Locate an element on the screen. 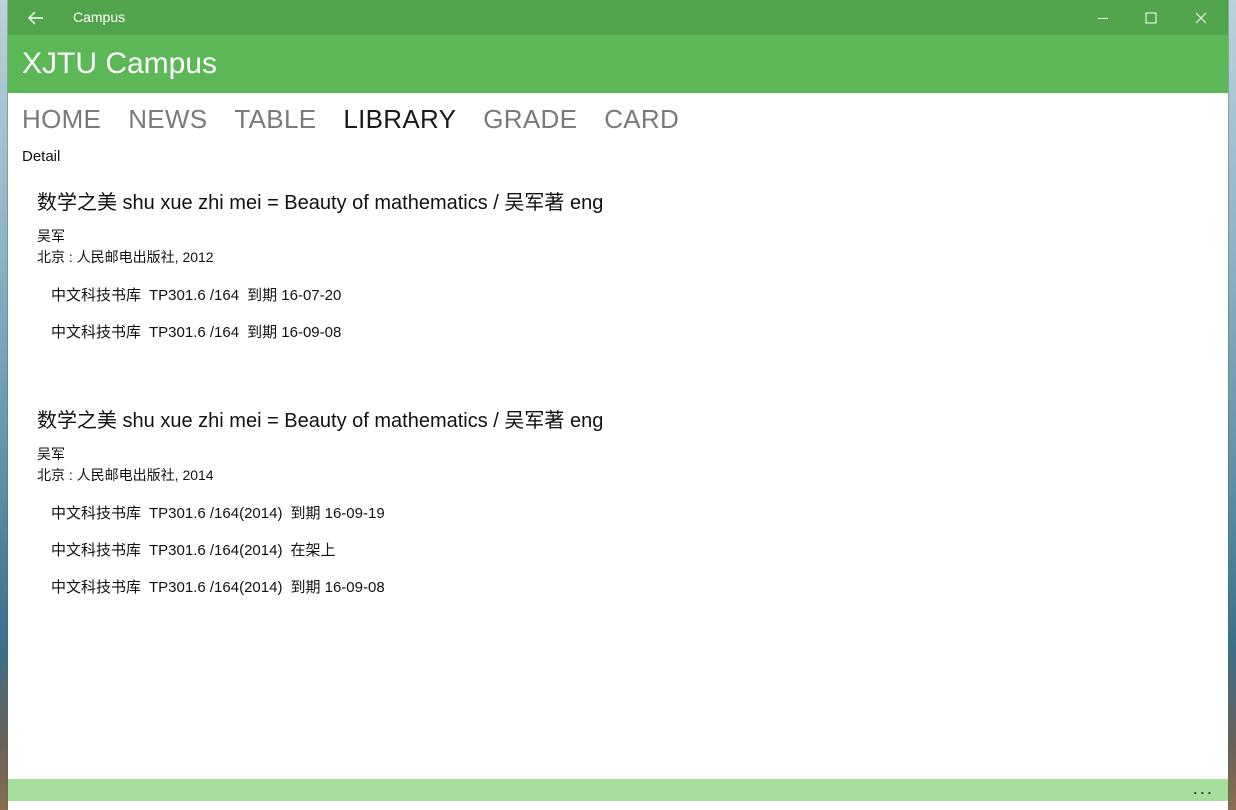 This screenshot has width=1236, height=810. section-label: Detail is located at coordinates (41, 156).